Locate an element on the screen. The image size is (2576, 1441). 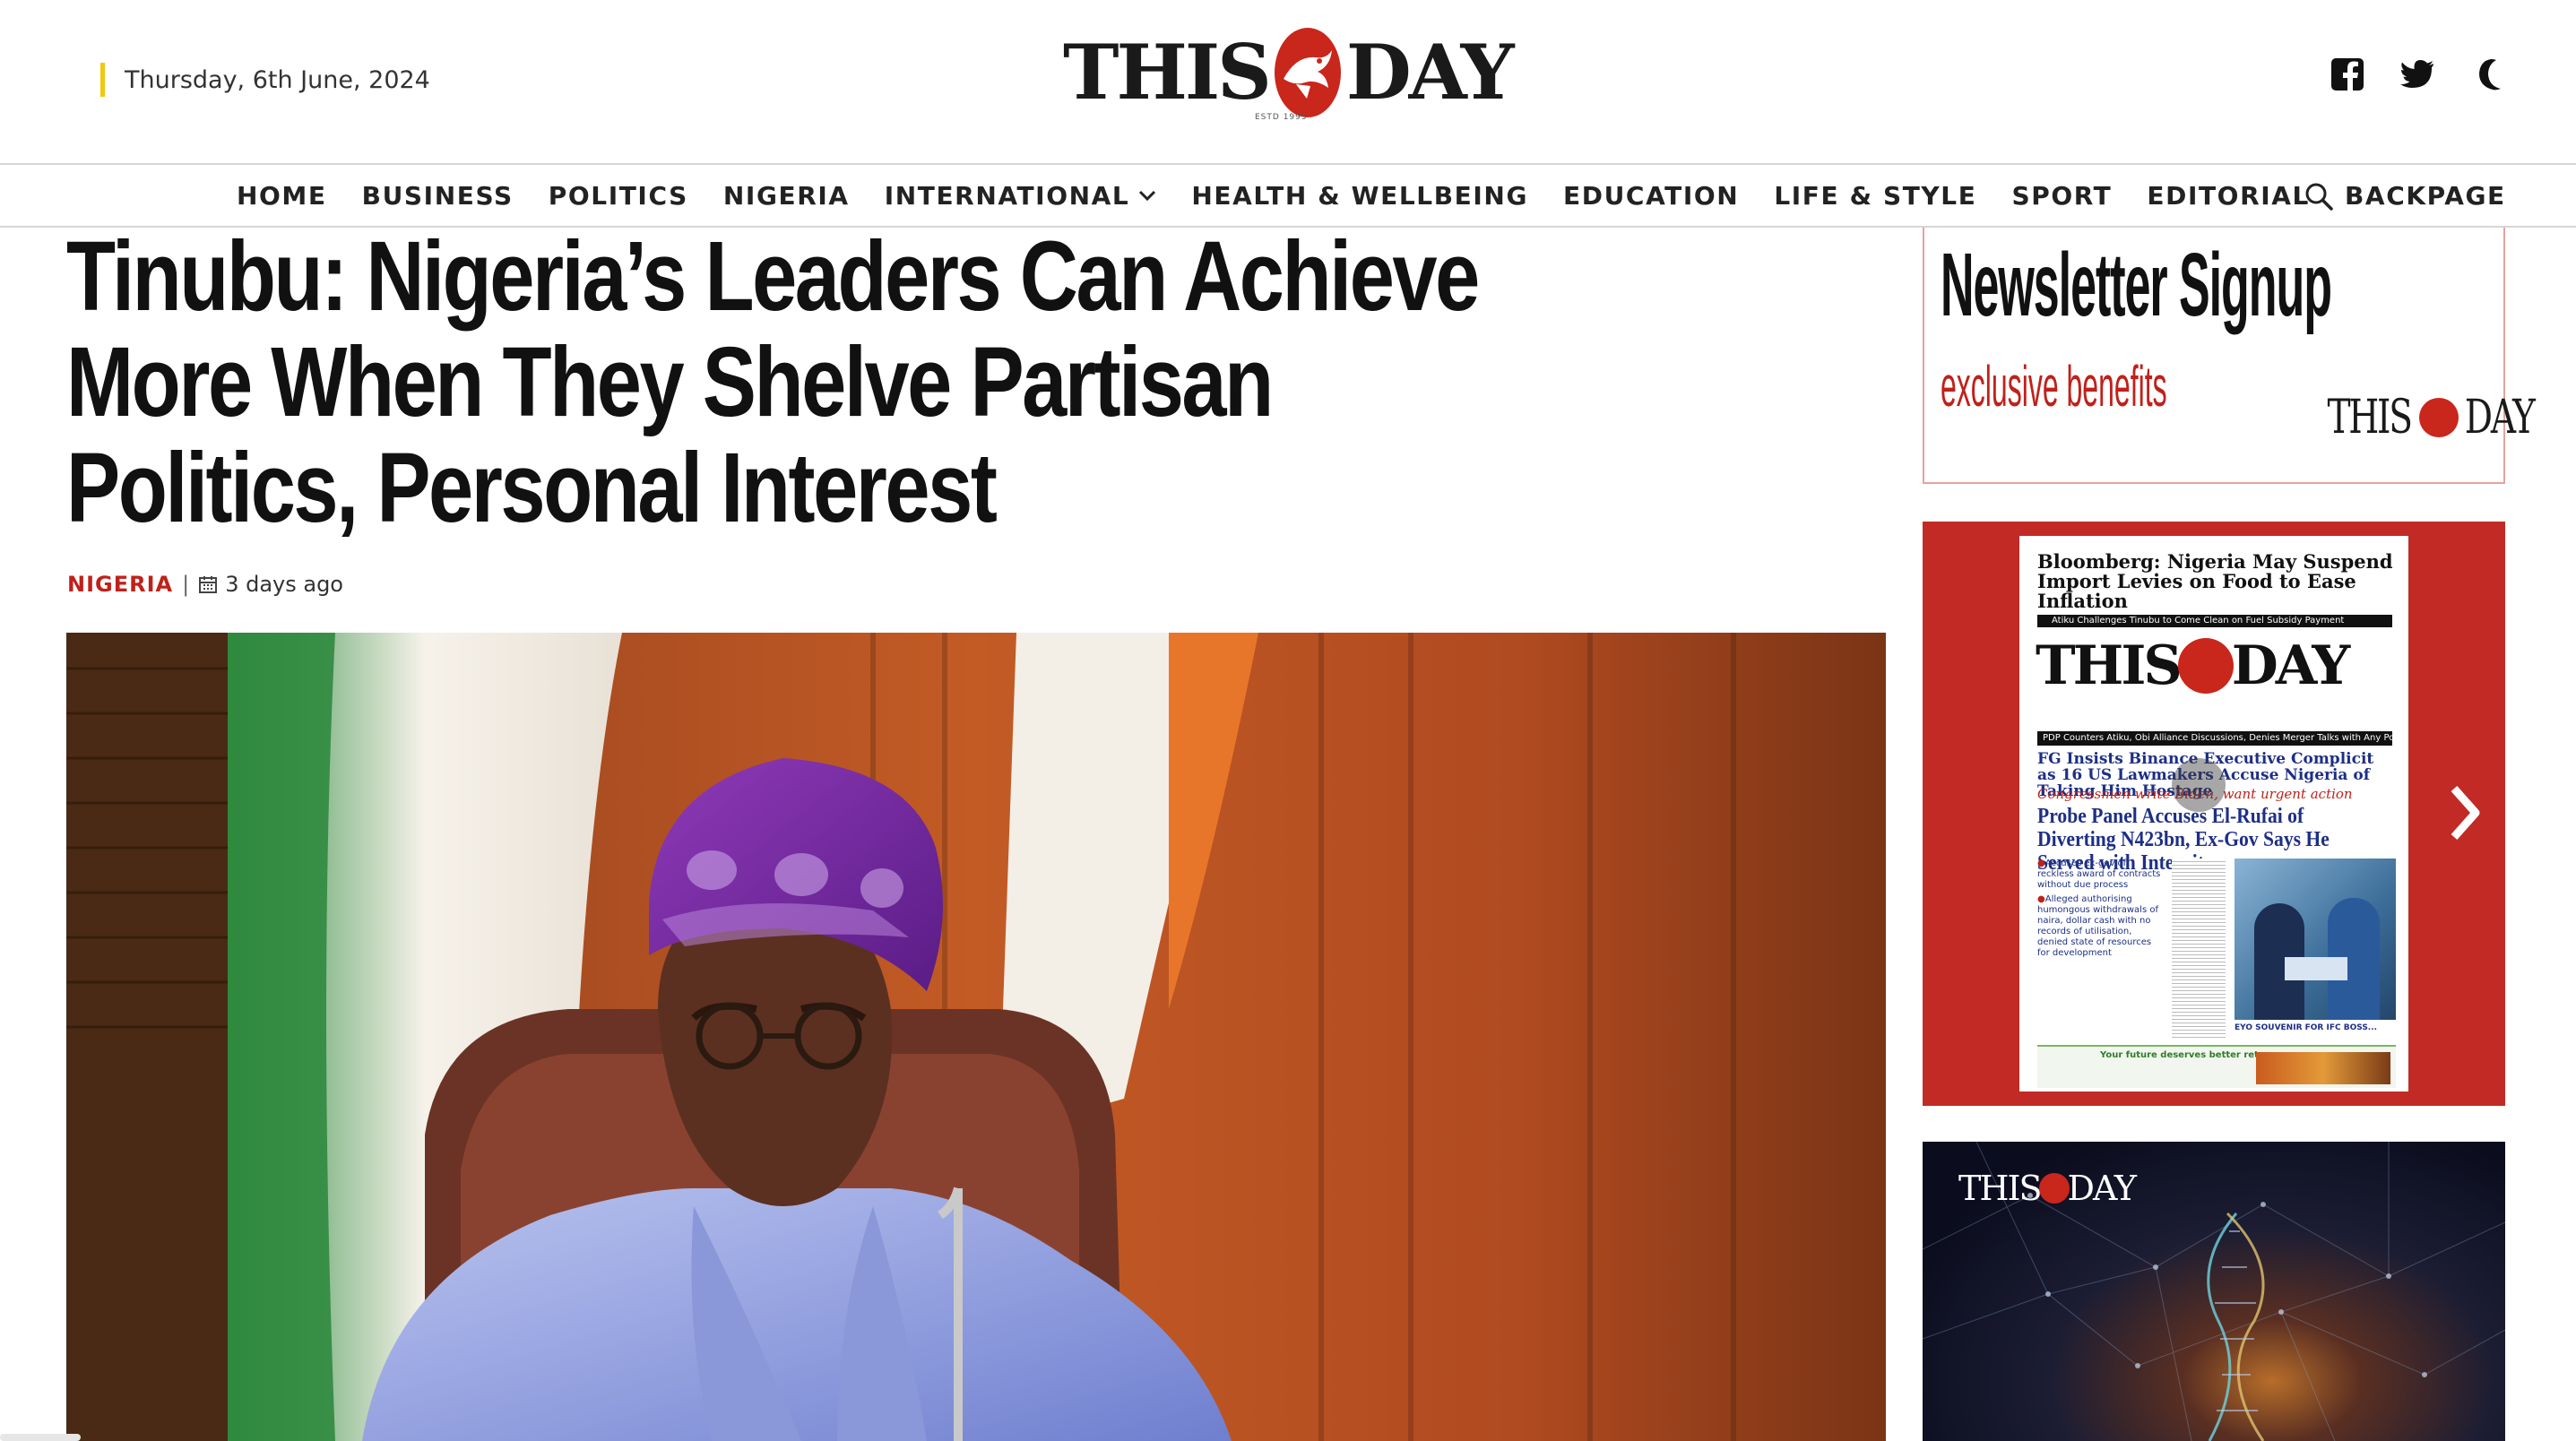
newsletter-logo-left: THIS is located at coordinates (2370, 418).